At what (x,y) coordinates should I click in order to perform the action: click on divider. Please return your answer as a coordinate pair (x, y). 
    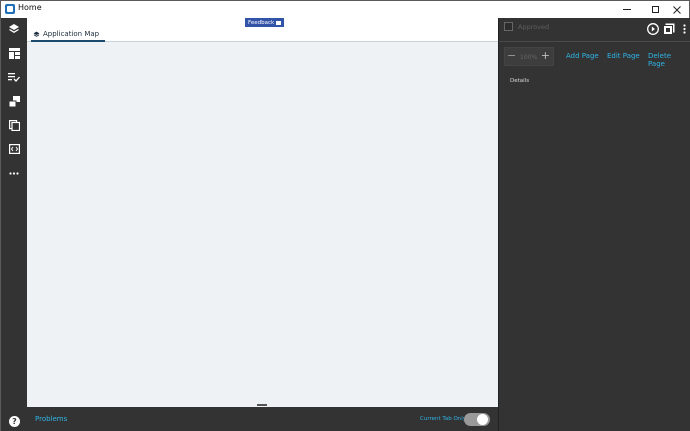
    Looking at the image, I should click on (594, 41).